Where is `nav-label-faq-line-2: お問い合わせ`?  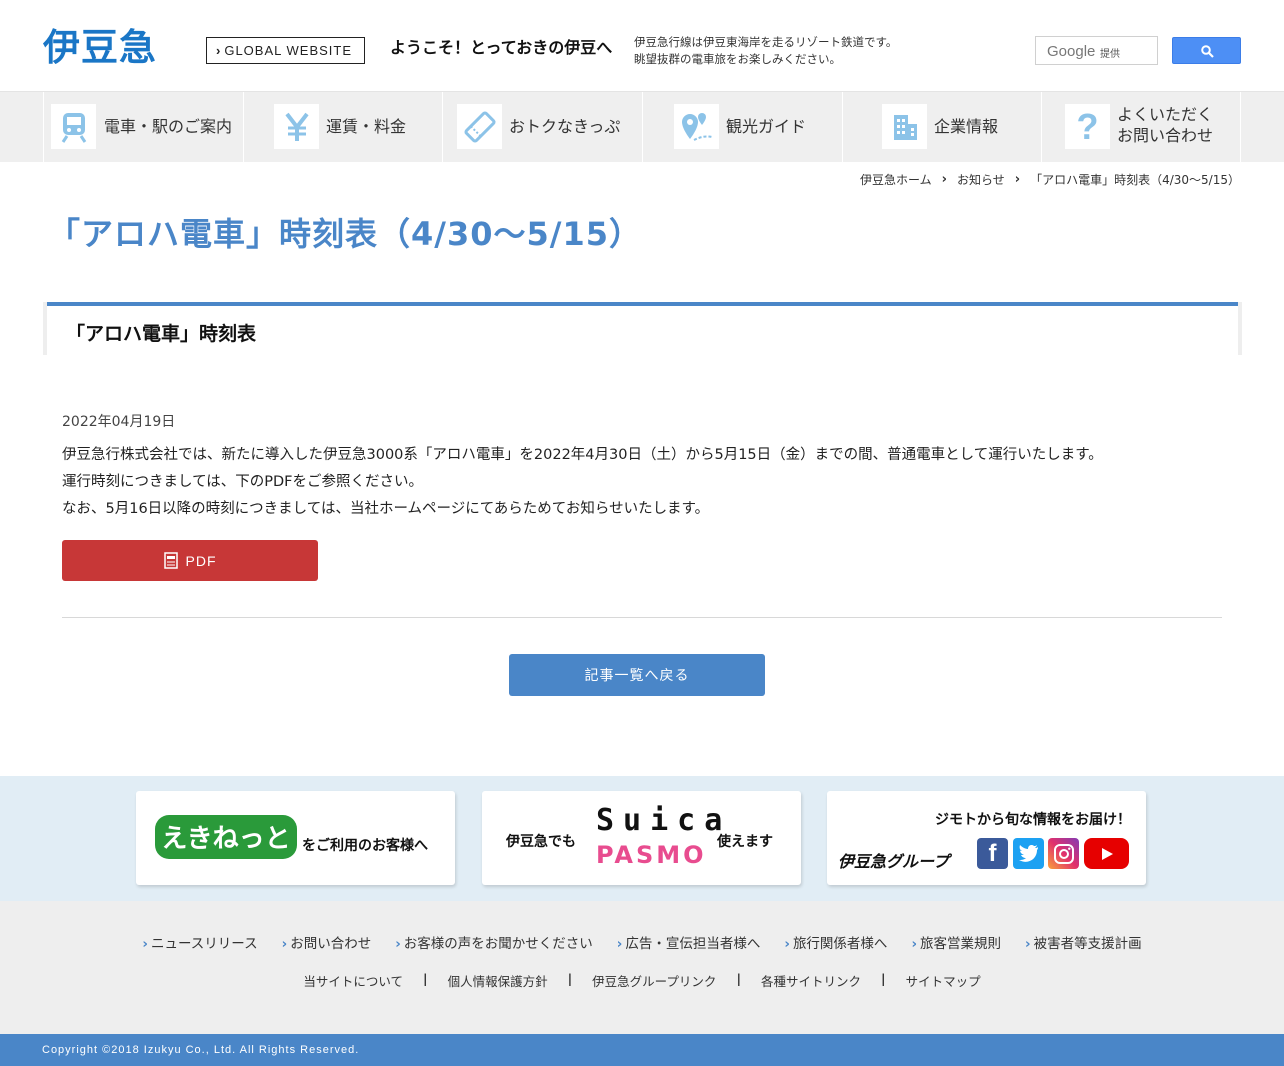 nav-label-faq-line-2: お問い合わせ is located at coordinates (1165, 135).